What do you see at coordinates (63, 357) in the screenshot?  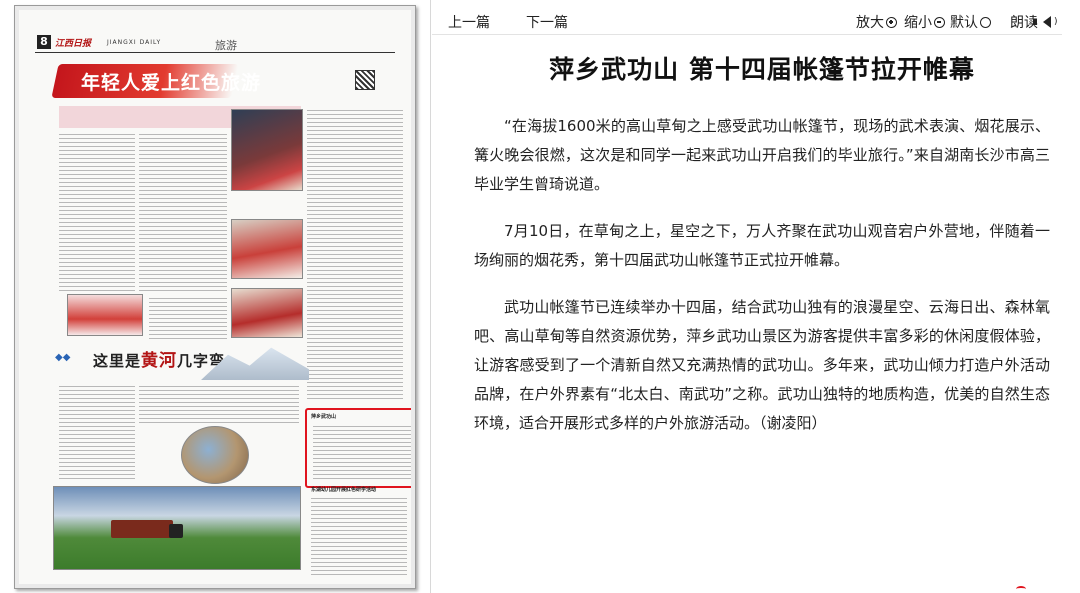 I see `diamond-decoration-icon: ◆◆` at bounding box center [63, 357].